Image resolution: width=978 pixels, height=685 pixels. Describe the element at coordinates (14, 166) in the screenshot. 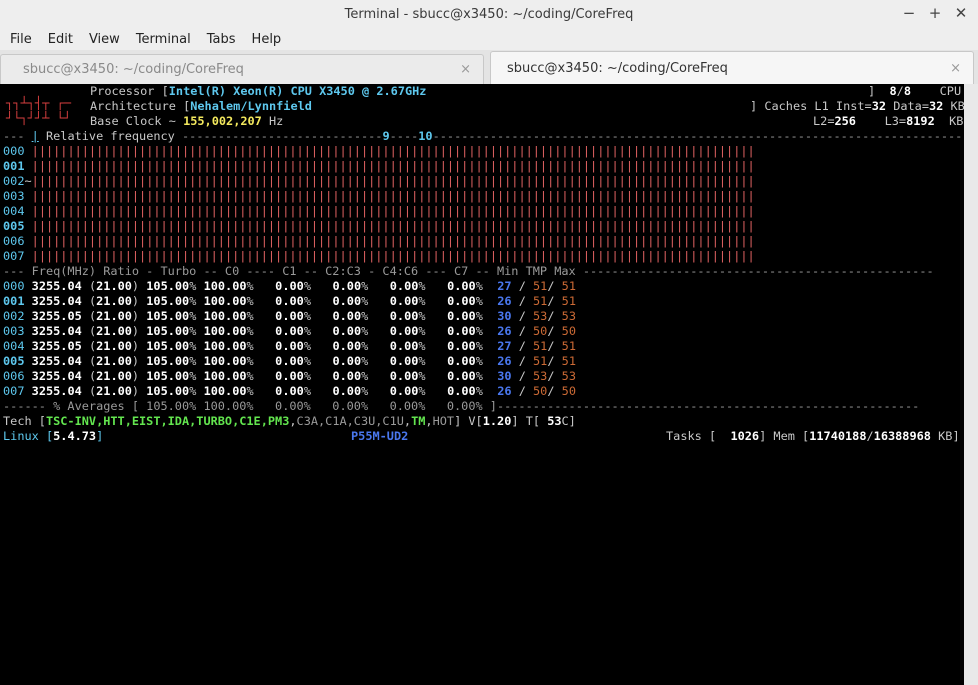

I see `core-id: 001` at that location.